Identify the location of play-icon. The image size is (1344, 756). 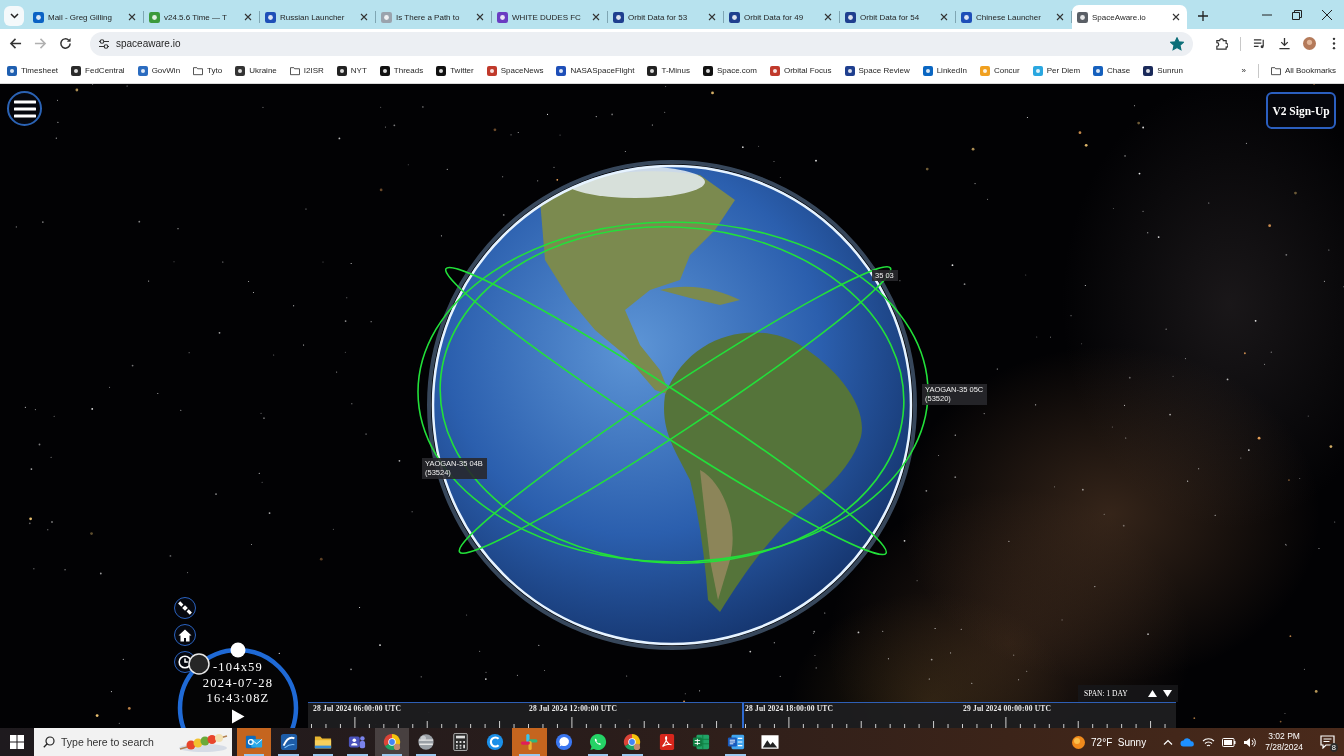
(238, 716).